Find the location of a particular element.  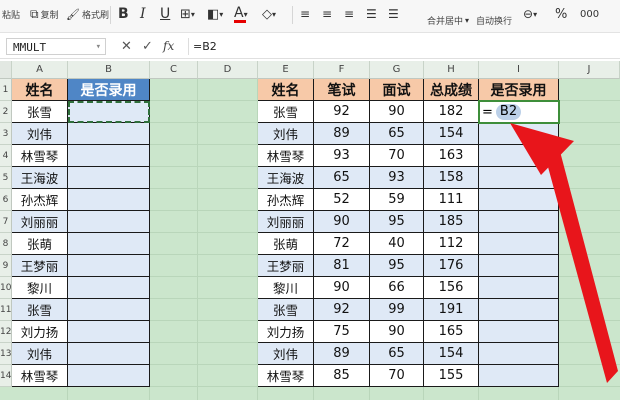

annotation-arrow is located at coordinates (564, 253).